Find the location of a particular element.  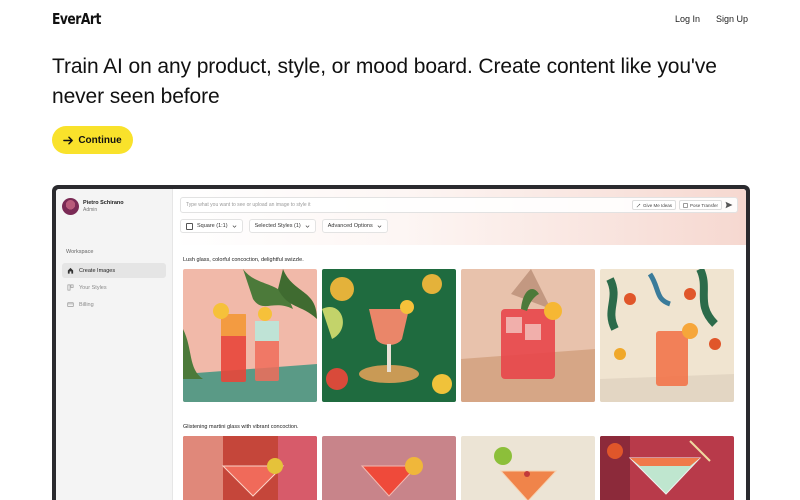

workspace-label: Workspace is located at coordinates (80, 252).